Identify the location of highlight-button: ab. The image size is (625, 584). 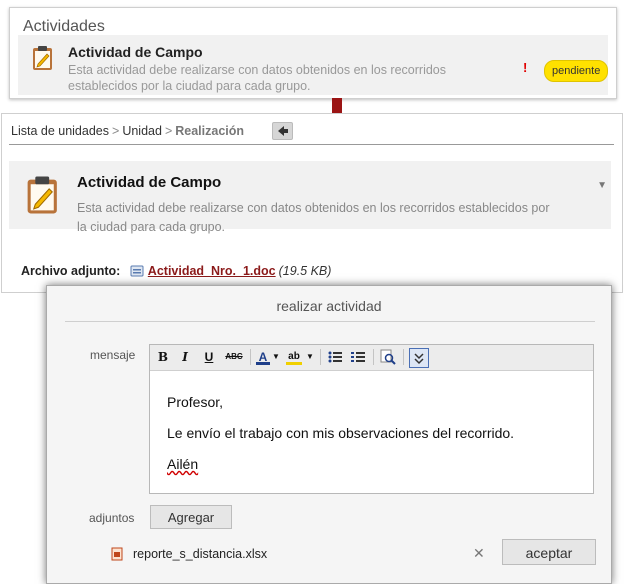
(294, 357).